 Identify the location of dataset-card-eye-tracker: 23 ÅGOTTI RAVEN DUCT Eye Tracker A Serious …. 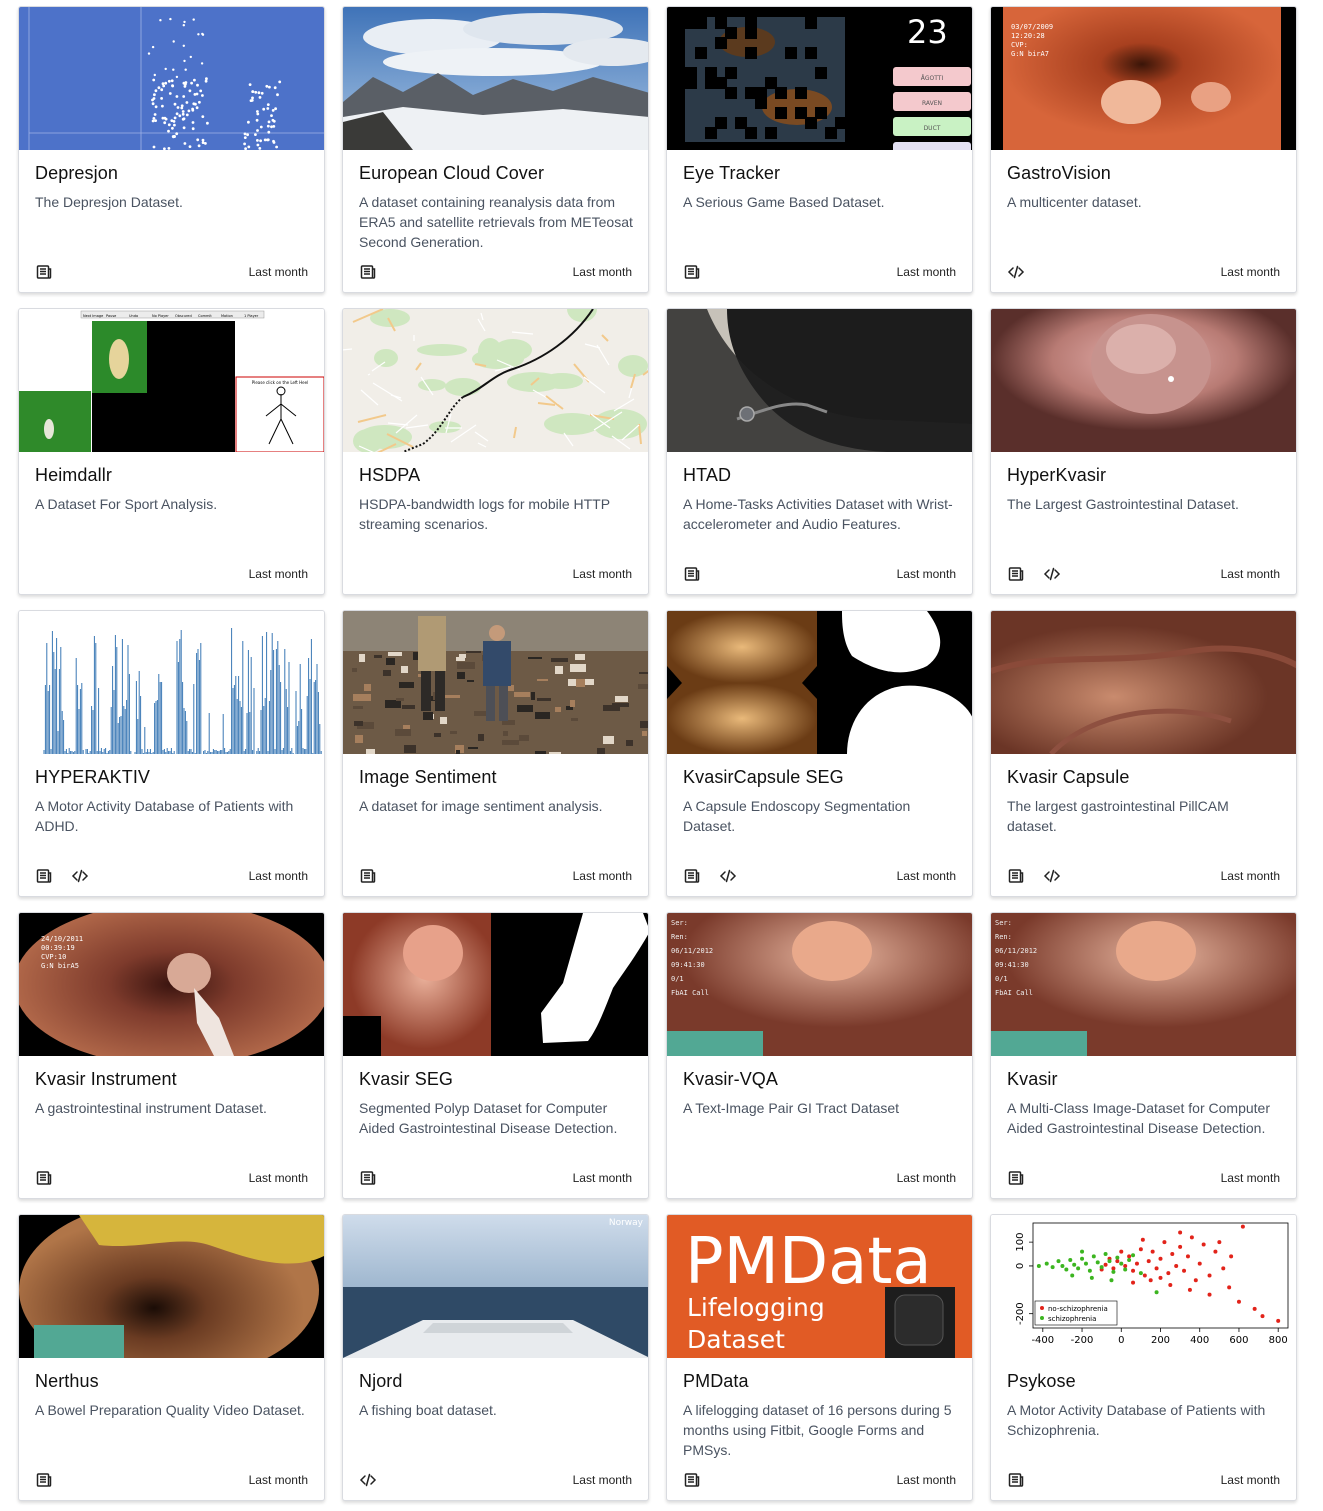
(819, 149).